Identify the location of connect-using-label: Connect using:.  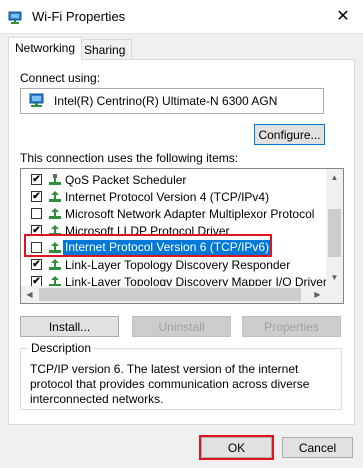
(60, 78).